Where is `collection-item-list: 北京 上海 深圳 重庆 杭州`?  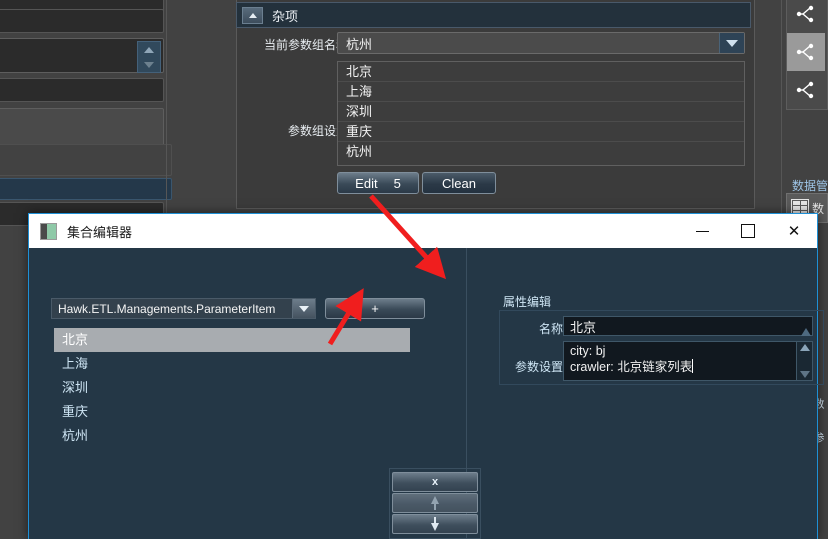 collection-item-list: 北京 上海 深圳 重庆 杭州 is located at coordinates (232, 393).